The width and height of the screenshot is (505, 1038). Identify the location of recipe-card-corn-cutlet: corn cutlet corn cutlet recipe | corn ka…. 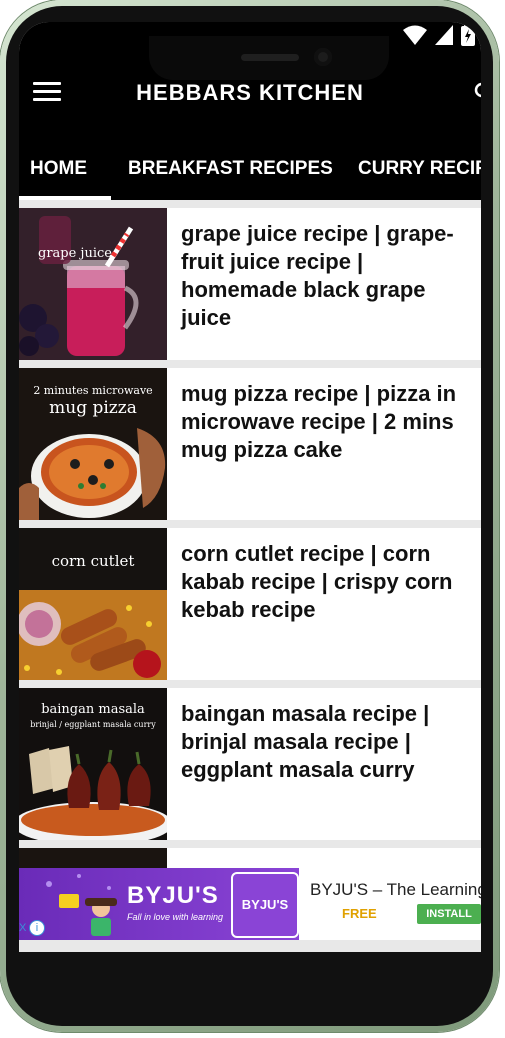
(250, 604).